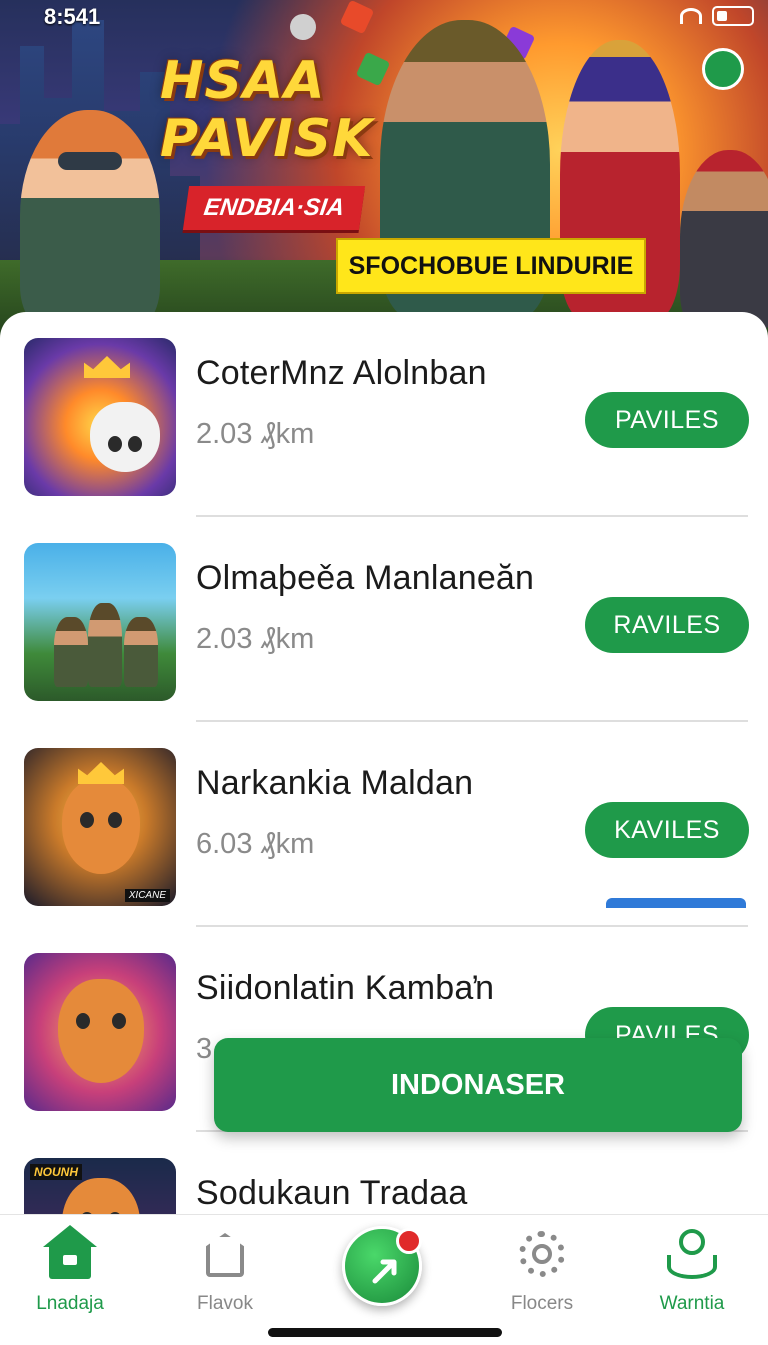  What do you see at coordinates (225, 1303) in the screenshot?
I see `nav-label: Flavok` at bounding box center [225, 1303].